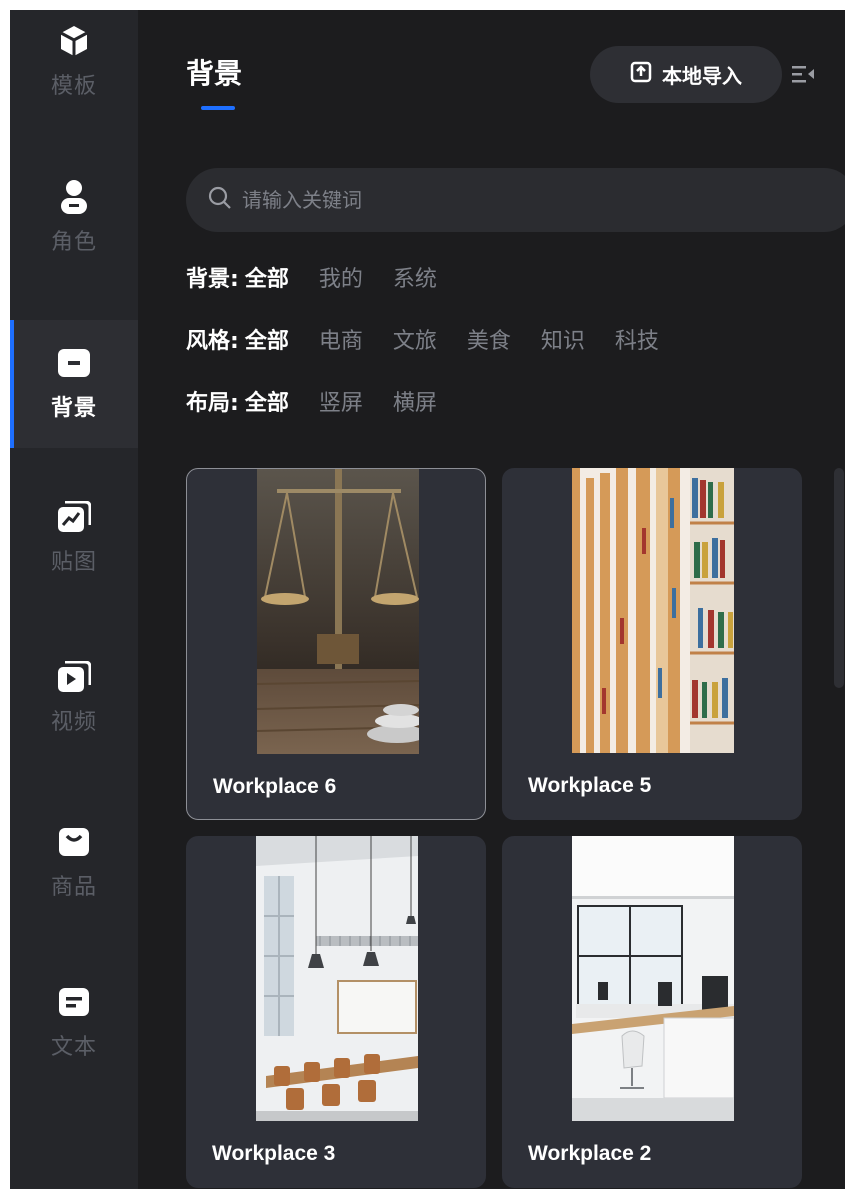 The width and height of the screenshot is (845, 1189). I want to click on sidebar-item-label: 视频, so click(73, 722).